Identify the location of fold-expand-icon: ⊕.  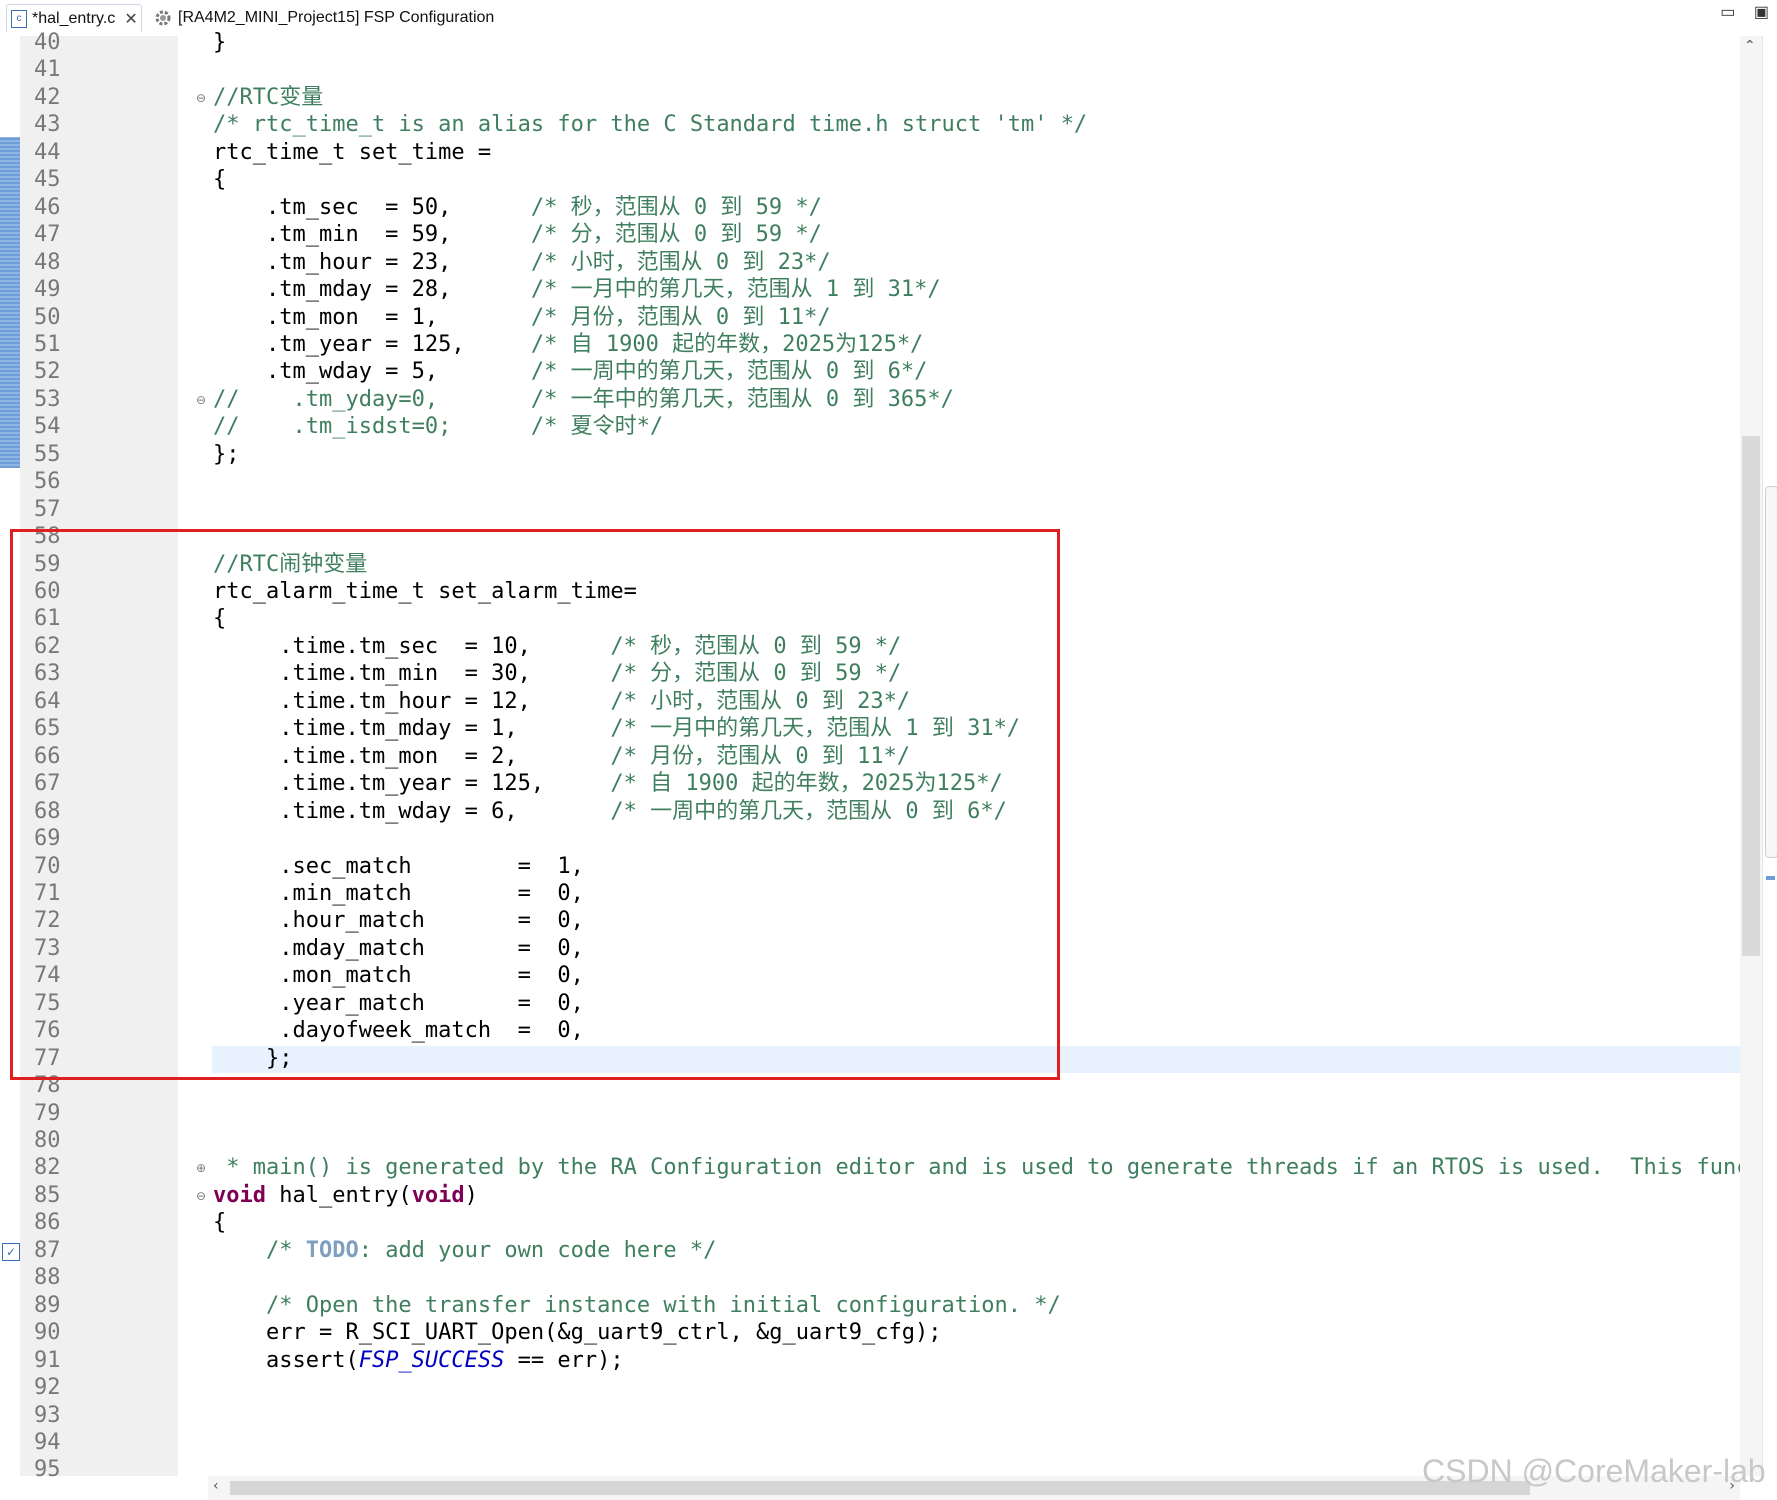
(202, 1168).